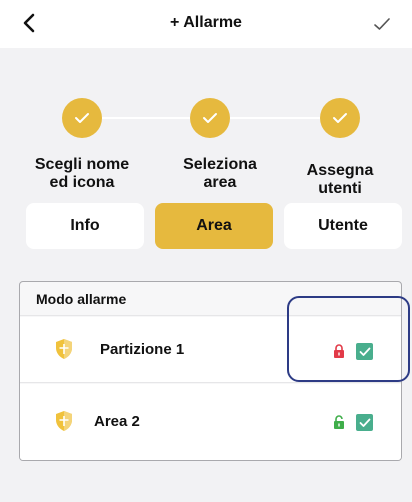 Image resolution: width=412 pixels, height=502 pixels. I want to click on tab-area: Area, so click(214, 226).